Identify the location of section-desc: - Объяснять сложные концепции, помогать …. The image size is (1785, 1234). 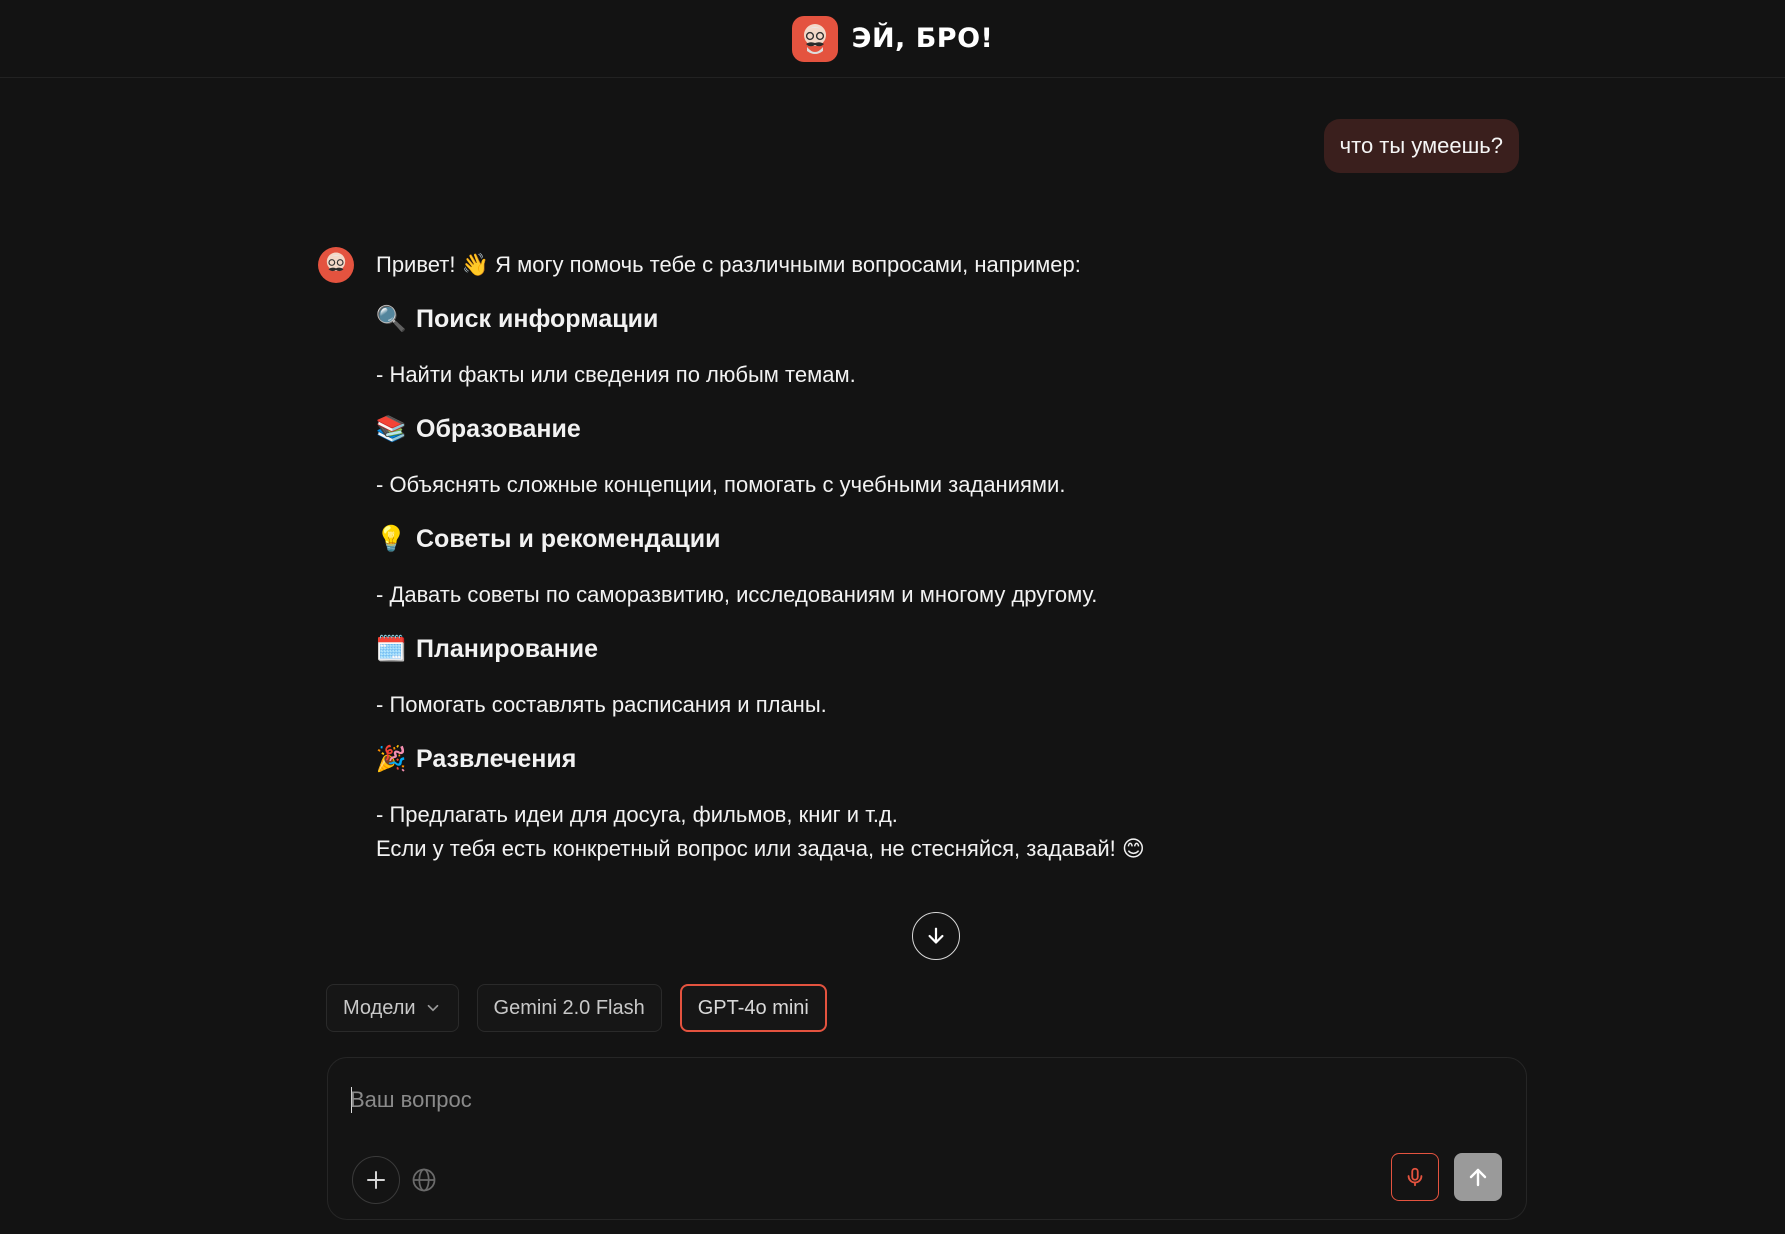
(721, 484).